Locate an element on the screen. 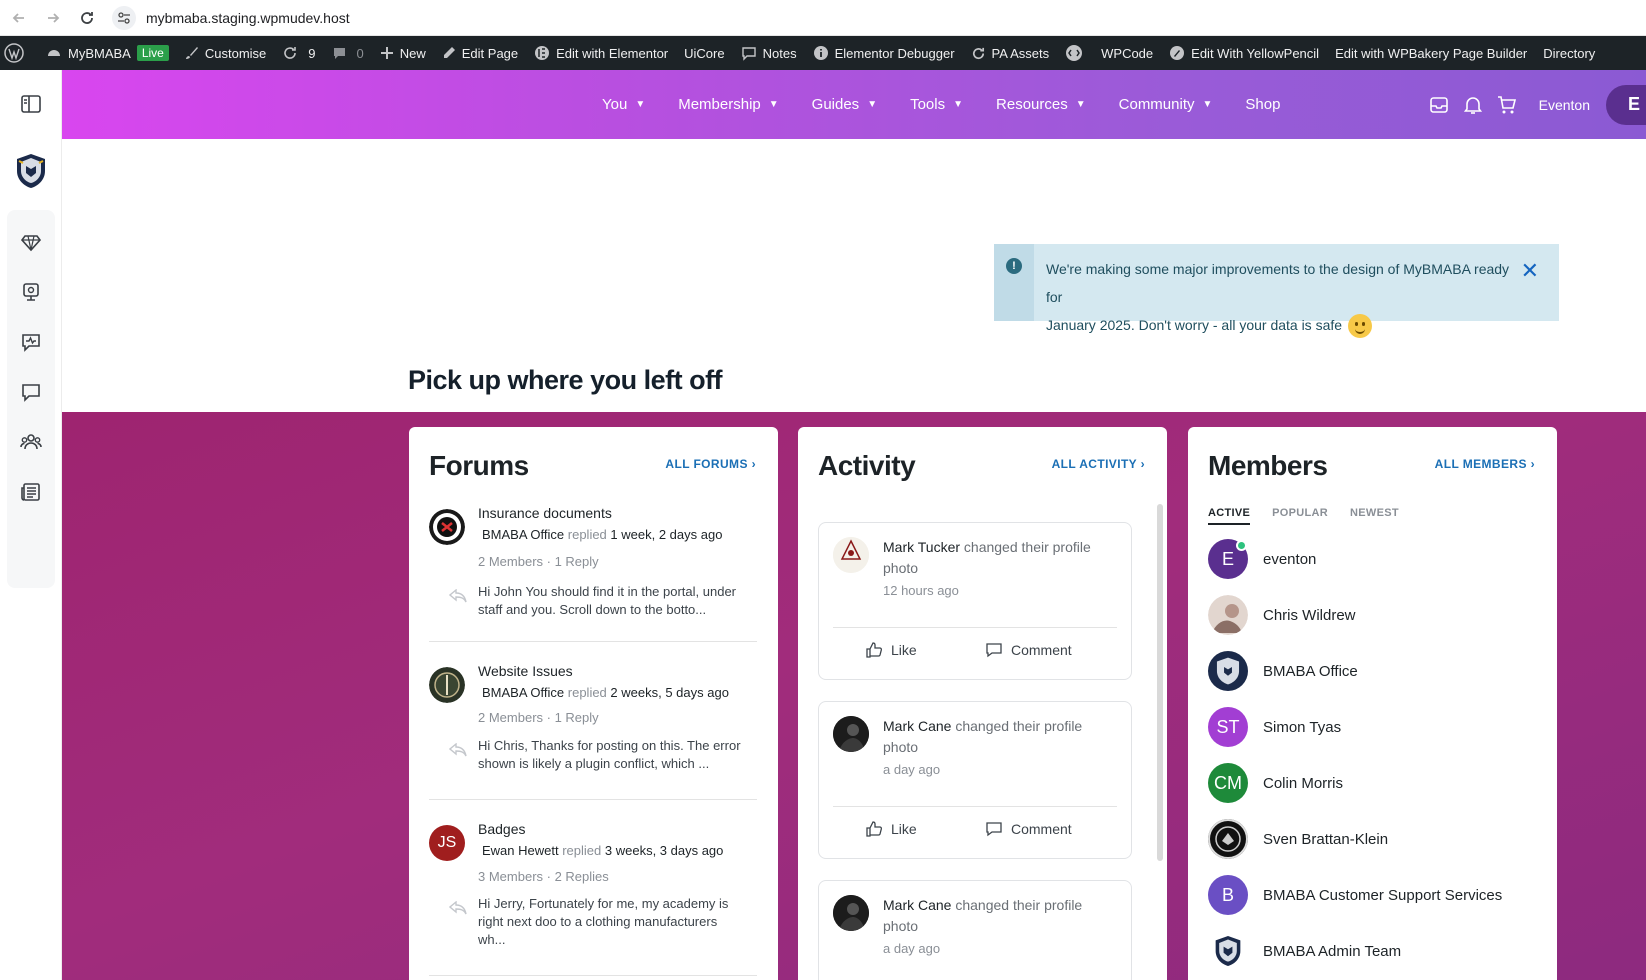 The width and height of the screenshot is (1646, 980). forum-author: Ewan Hewett is located at coordinates (520, 850).